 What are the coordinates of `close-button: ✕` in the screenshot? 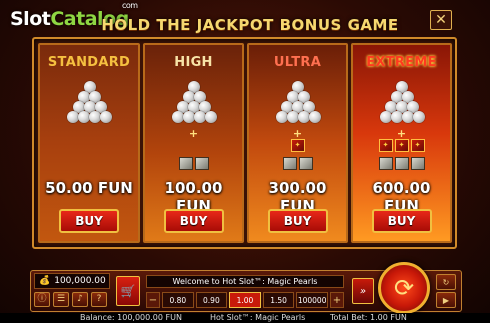 It's located at (441, 20).